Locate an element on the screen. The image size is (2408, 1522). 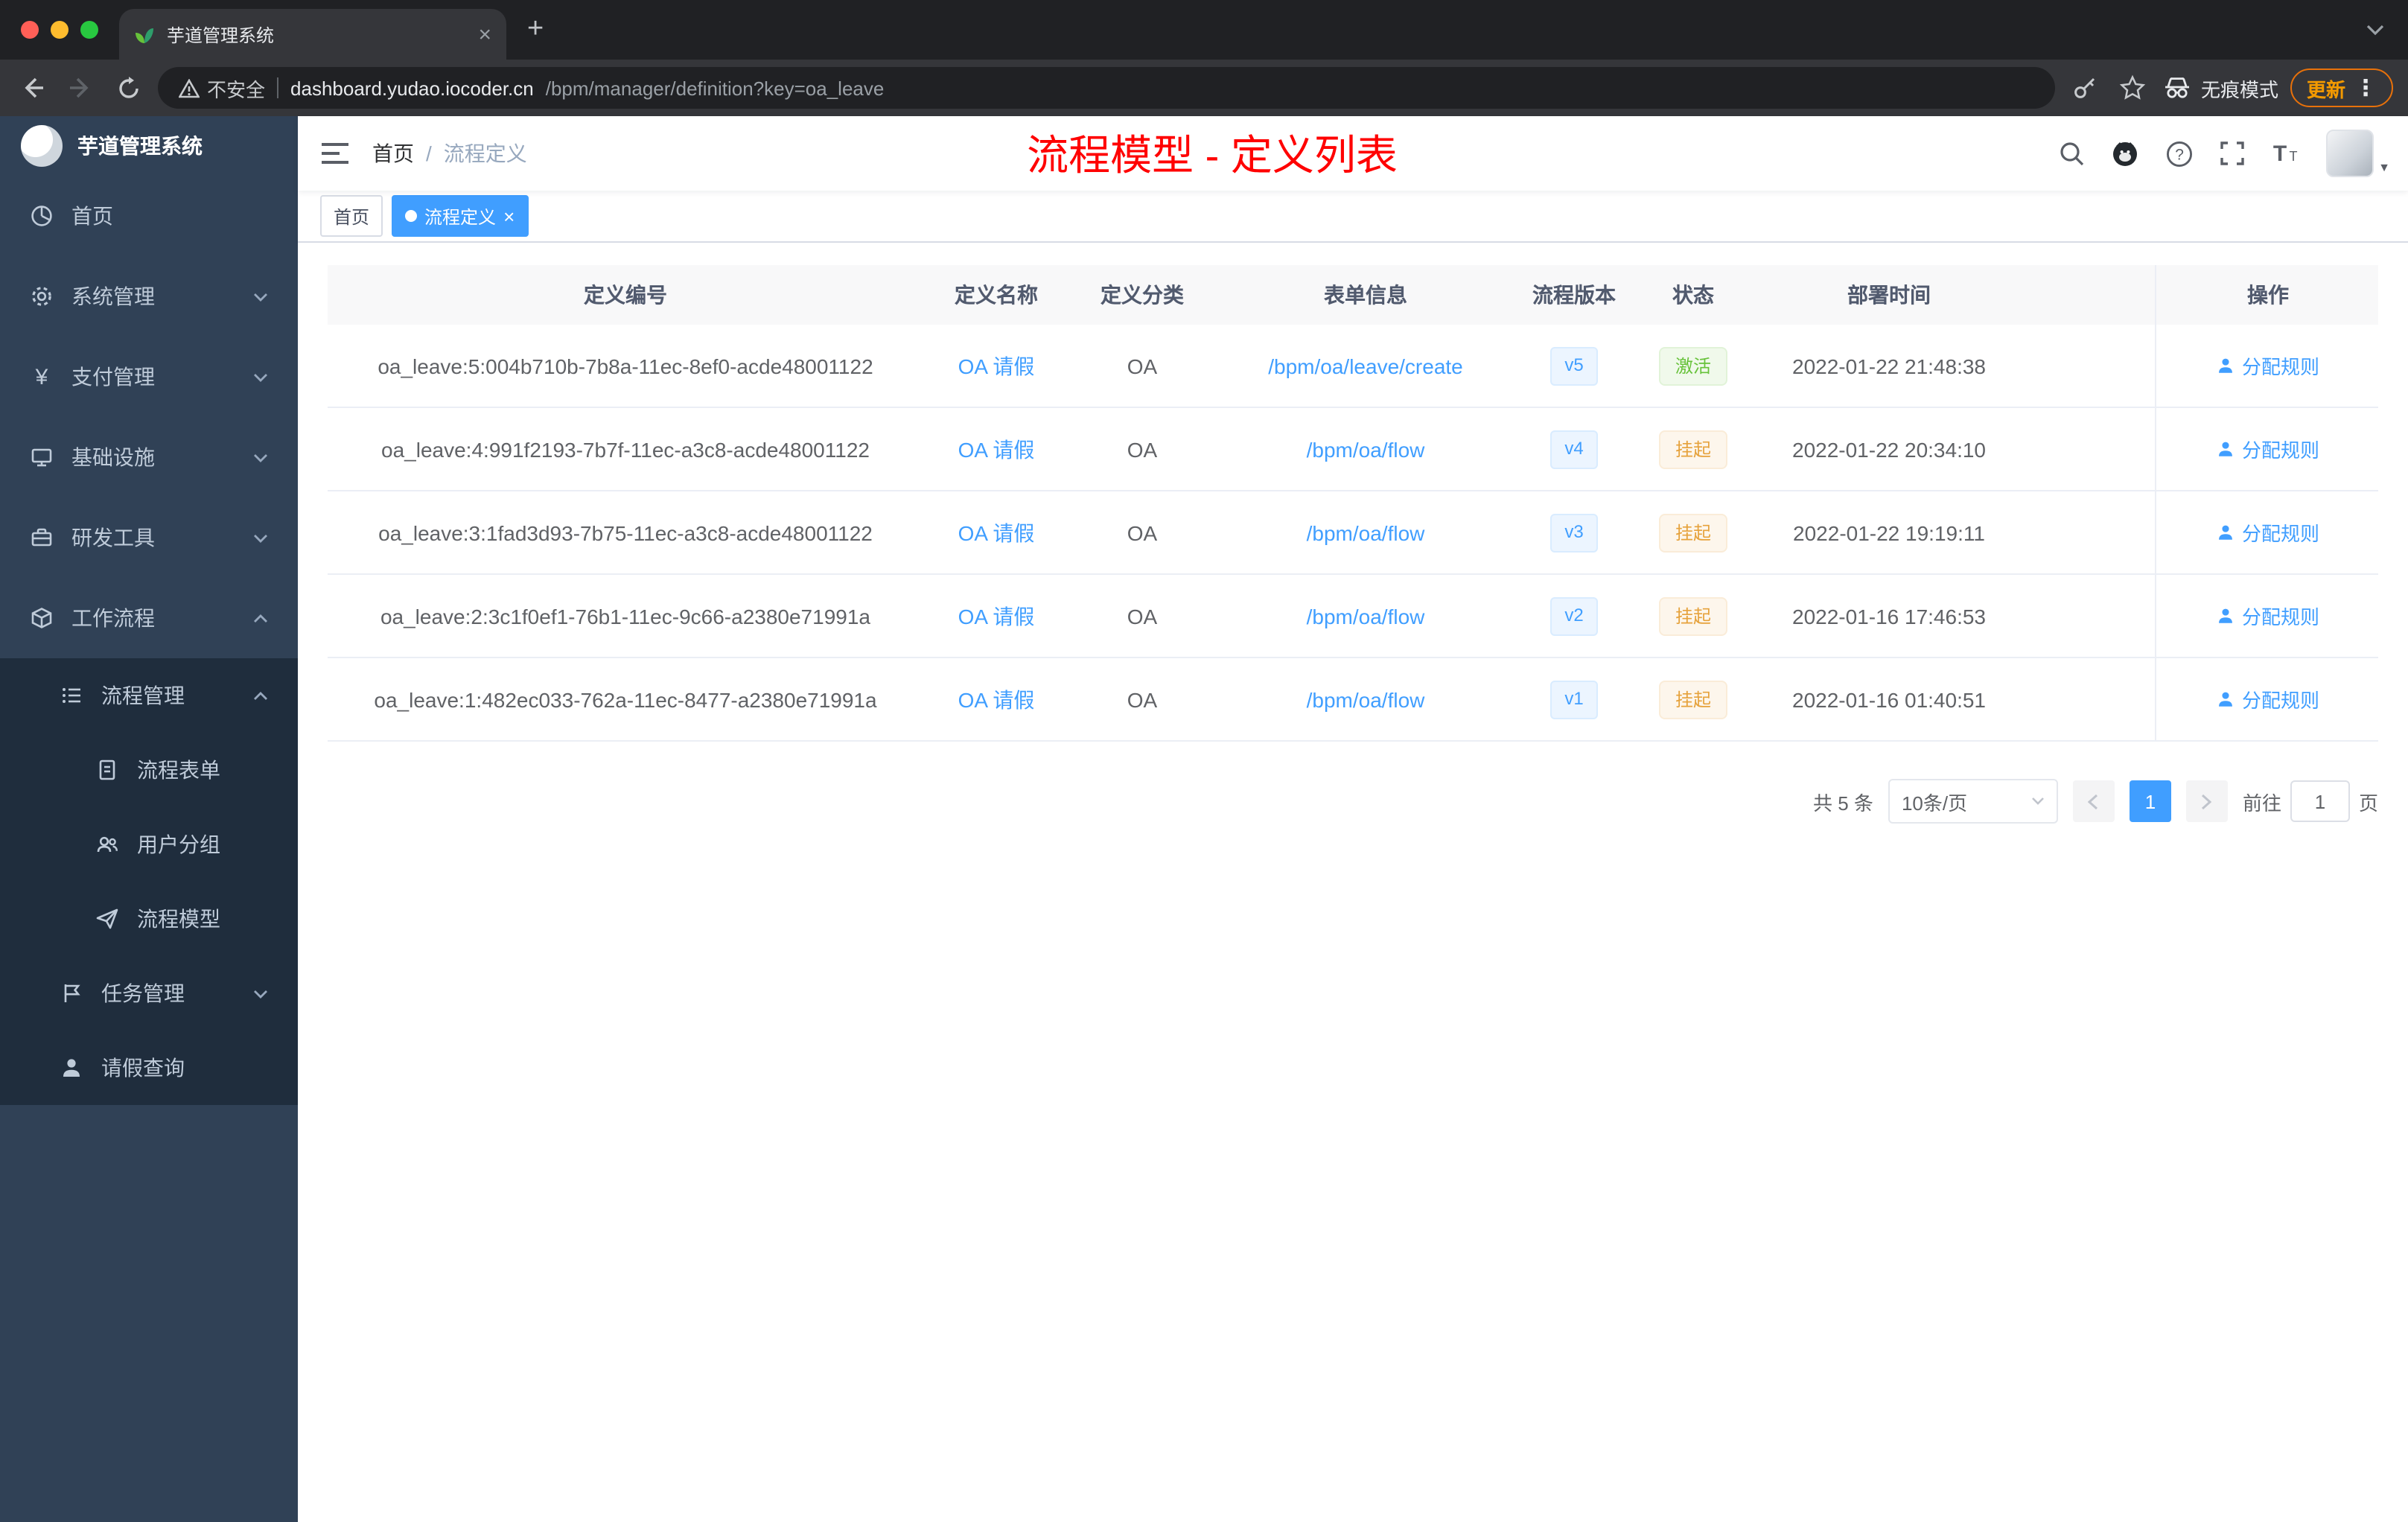
new-tab-button: + is located at coordinates (535, 29).